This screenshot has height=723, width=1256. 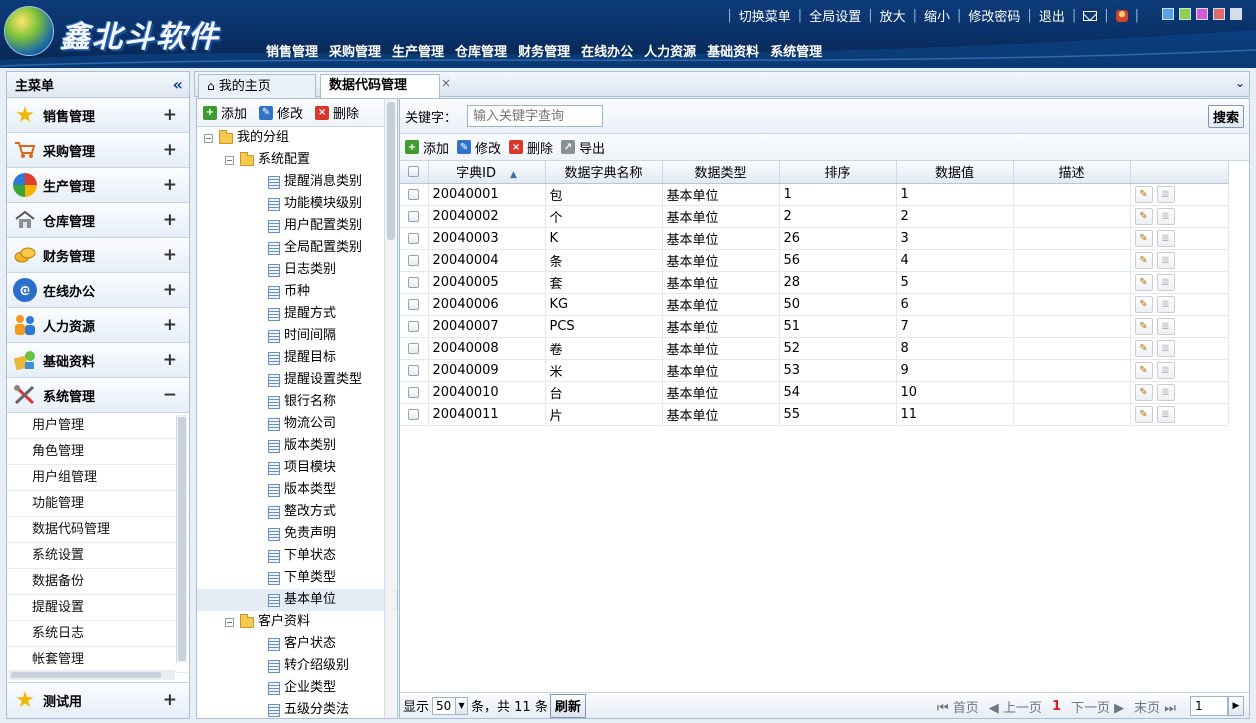 I want to click on sidebar-group-sales: ★ 销售管理 +, so click(x=98, y=115).